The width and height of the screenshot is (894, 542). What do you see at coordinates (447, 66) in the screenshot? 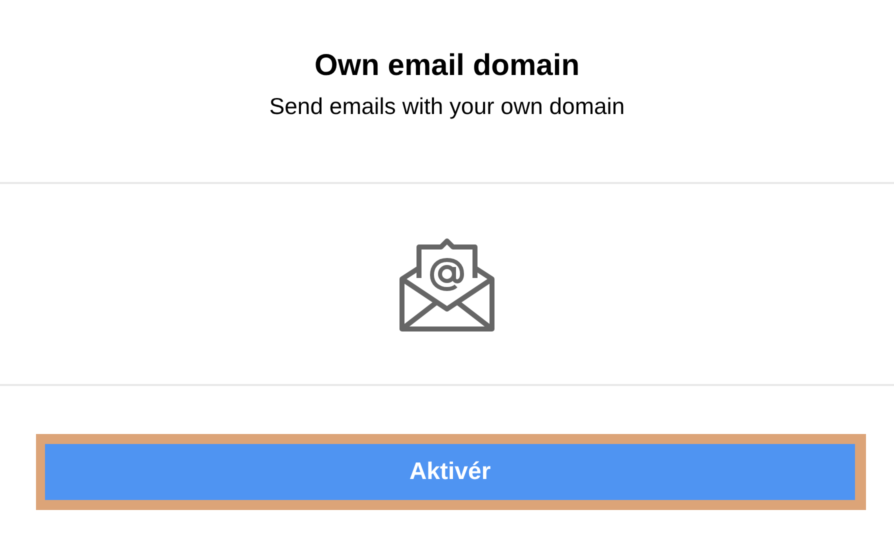
I see `title: Own email domain` at bounding box center [447, 66].